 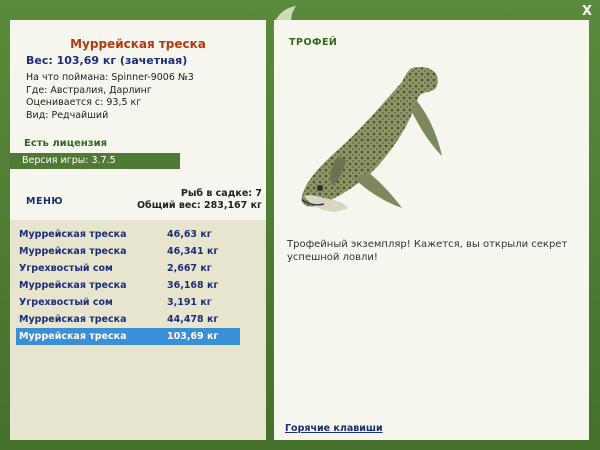 I want to click on detail-location: Где: Австралия, Дарлинг, so click(x=89, y=90).